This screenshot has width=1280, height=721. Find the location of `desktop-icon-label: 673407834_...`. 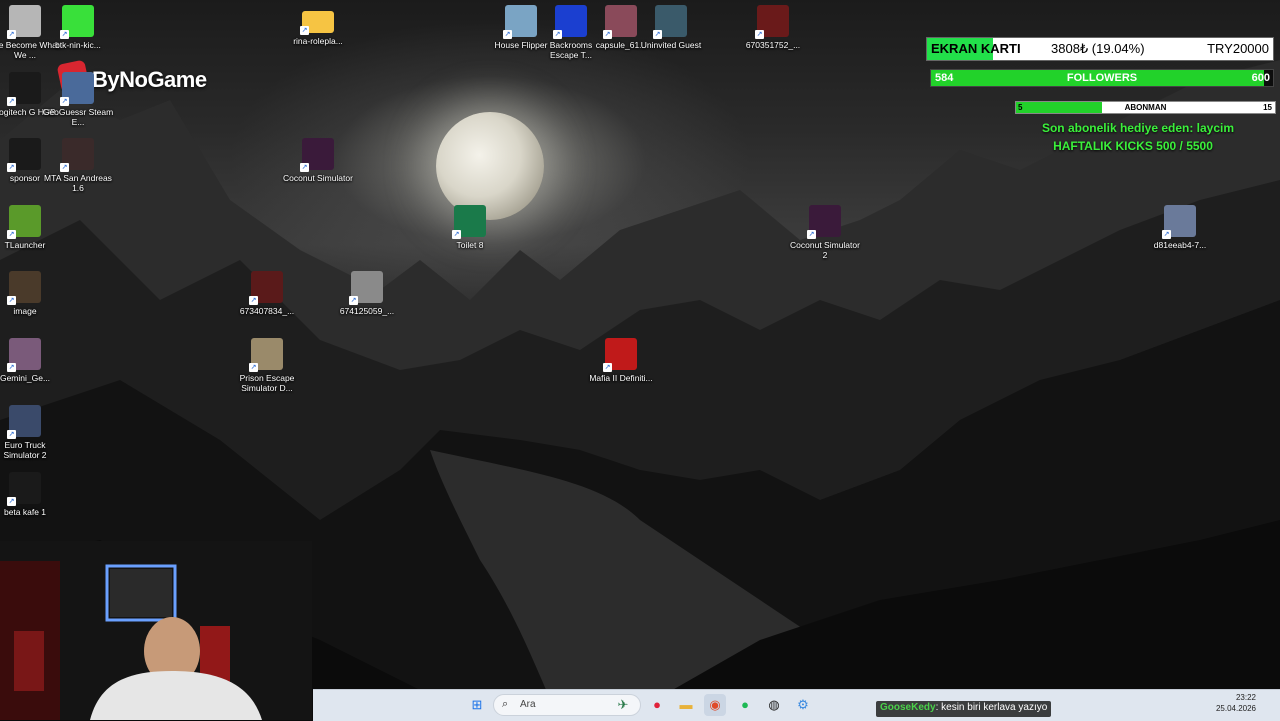

desktop-icon-label: 673407834_... is located at coordinates (267, 311).